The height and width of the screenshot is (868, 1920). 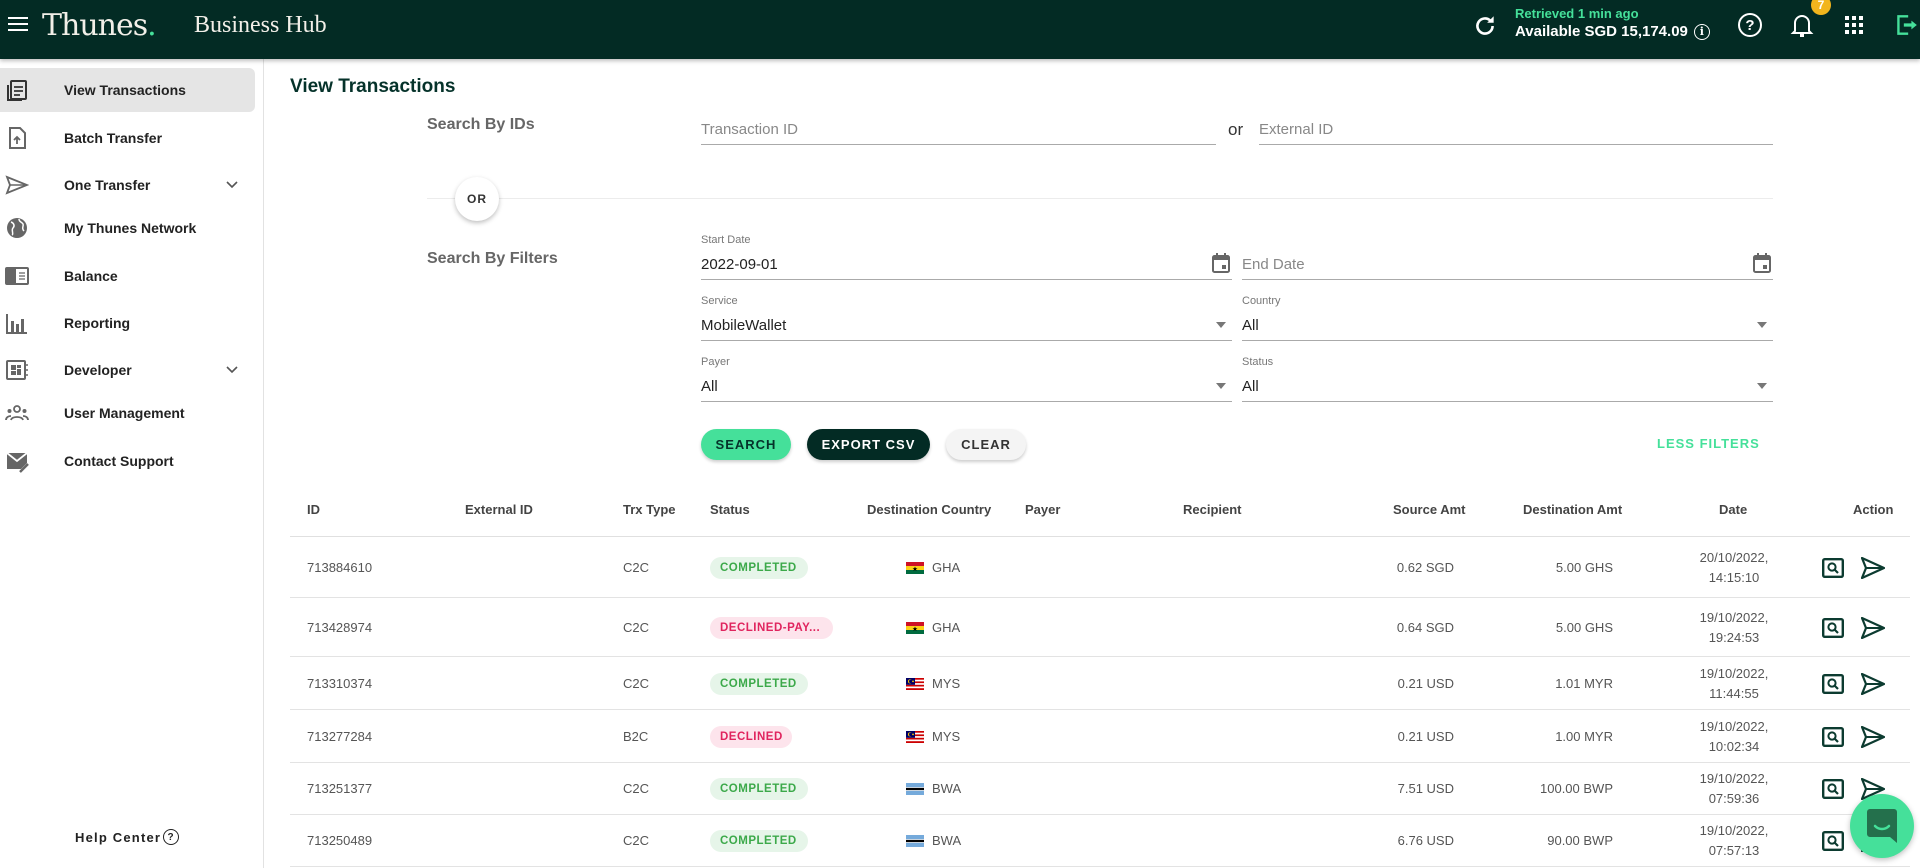 What do you see at coordinates (1507, 258) in the screenshot?
I see `end-date-field: End Date` at bounding box center [1507, 258].